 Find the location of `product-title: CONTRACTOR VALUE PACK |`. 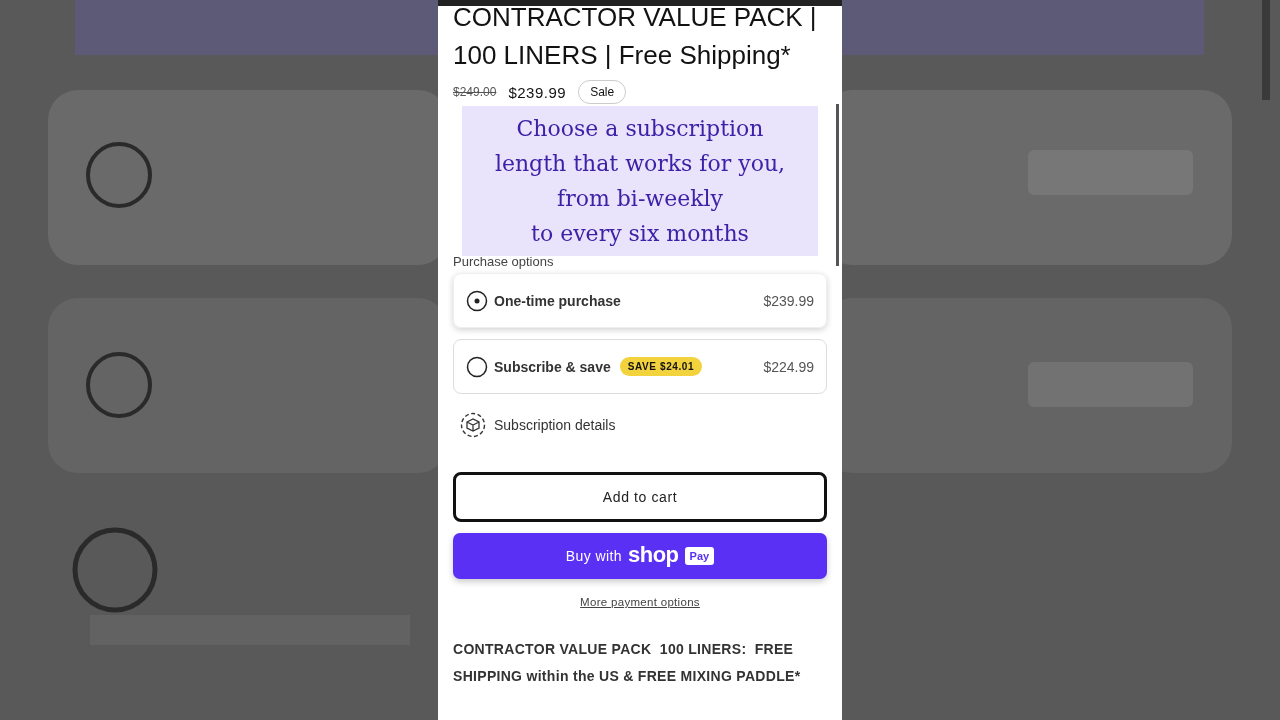

product-title: CONTRACTOR VALUE PACK | is located at coordinates (635, 17).